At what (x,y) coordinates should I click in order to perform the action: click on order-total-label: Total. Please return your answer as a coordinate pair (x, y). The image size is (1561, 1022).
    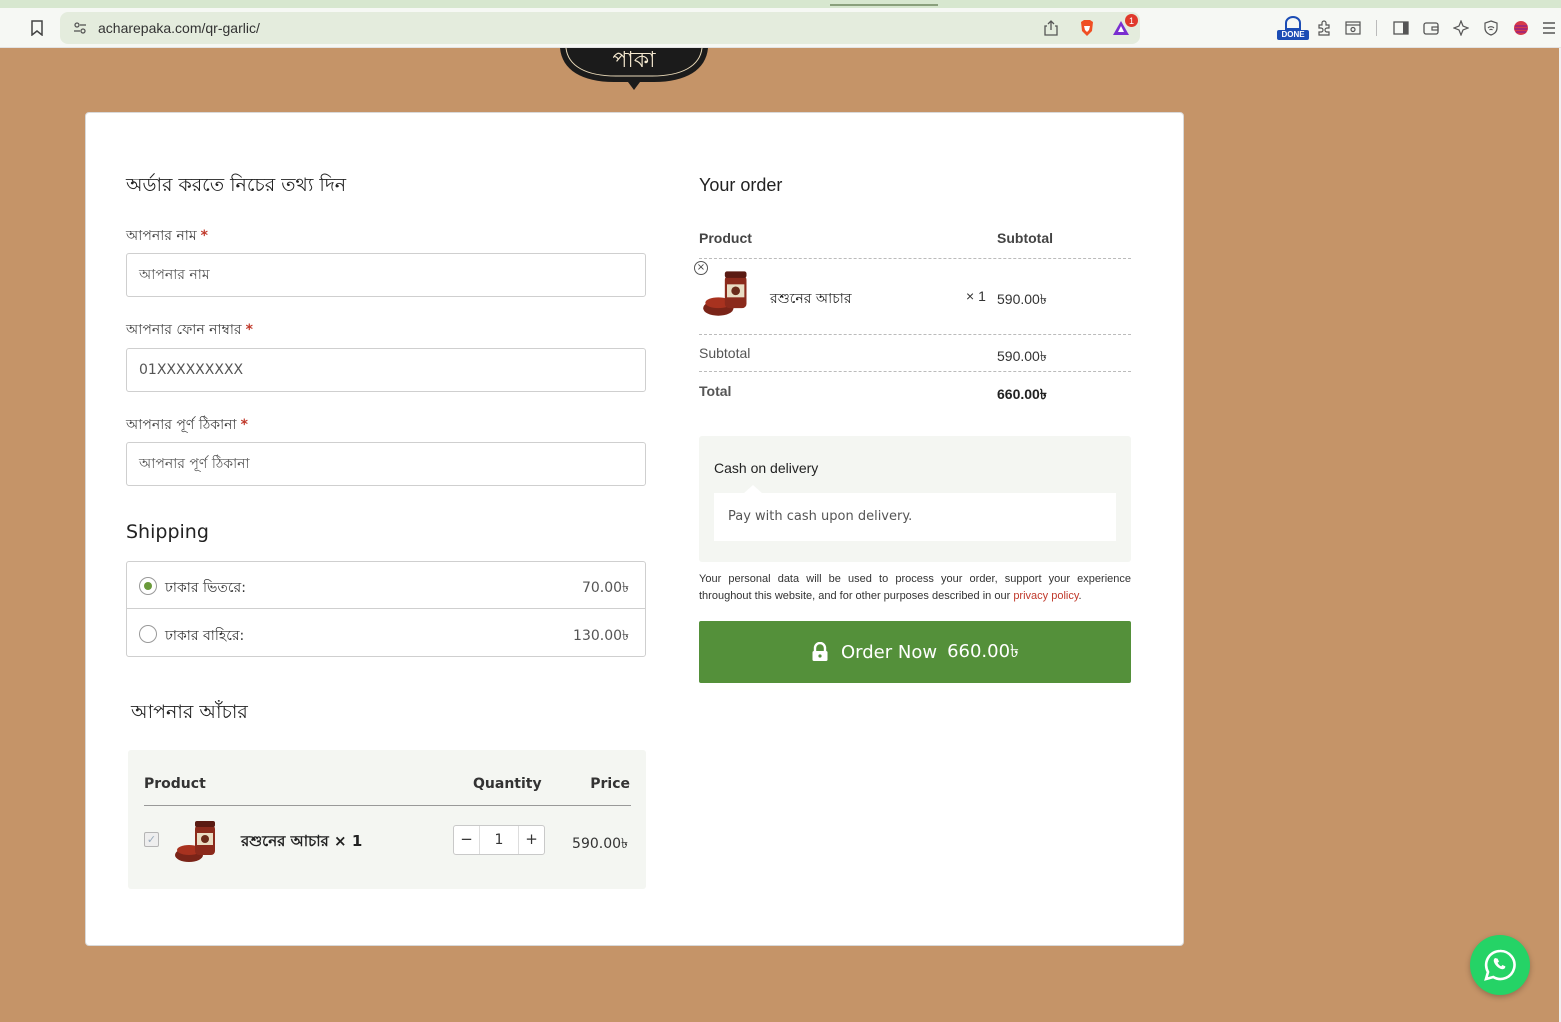
    Looking at the image, I should click on (715, 391).